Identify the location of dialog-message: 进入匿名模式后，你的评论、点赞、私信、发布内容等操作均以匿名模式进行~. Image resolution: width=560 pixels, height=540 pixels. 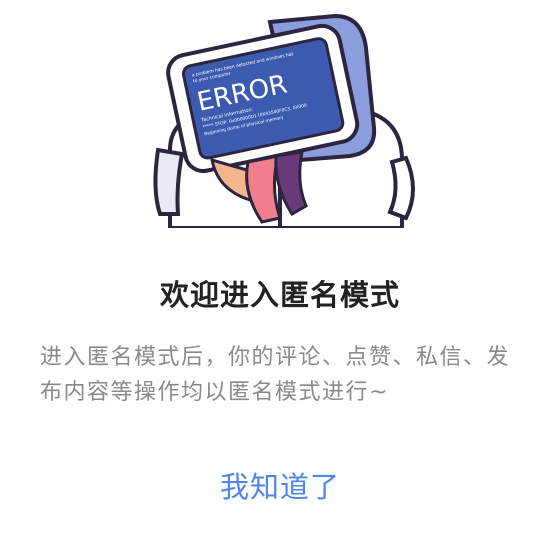
(275, 375).